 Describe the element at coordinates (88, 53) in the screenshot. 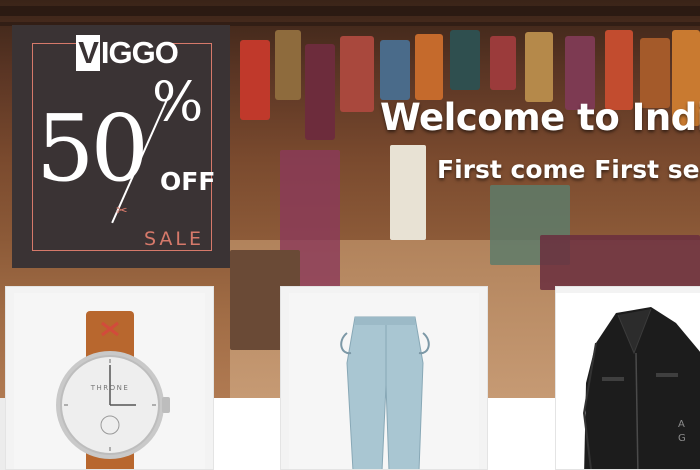

I see `brand-logo-initial: V` at that location.